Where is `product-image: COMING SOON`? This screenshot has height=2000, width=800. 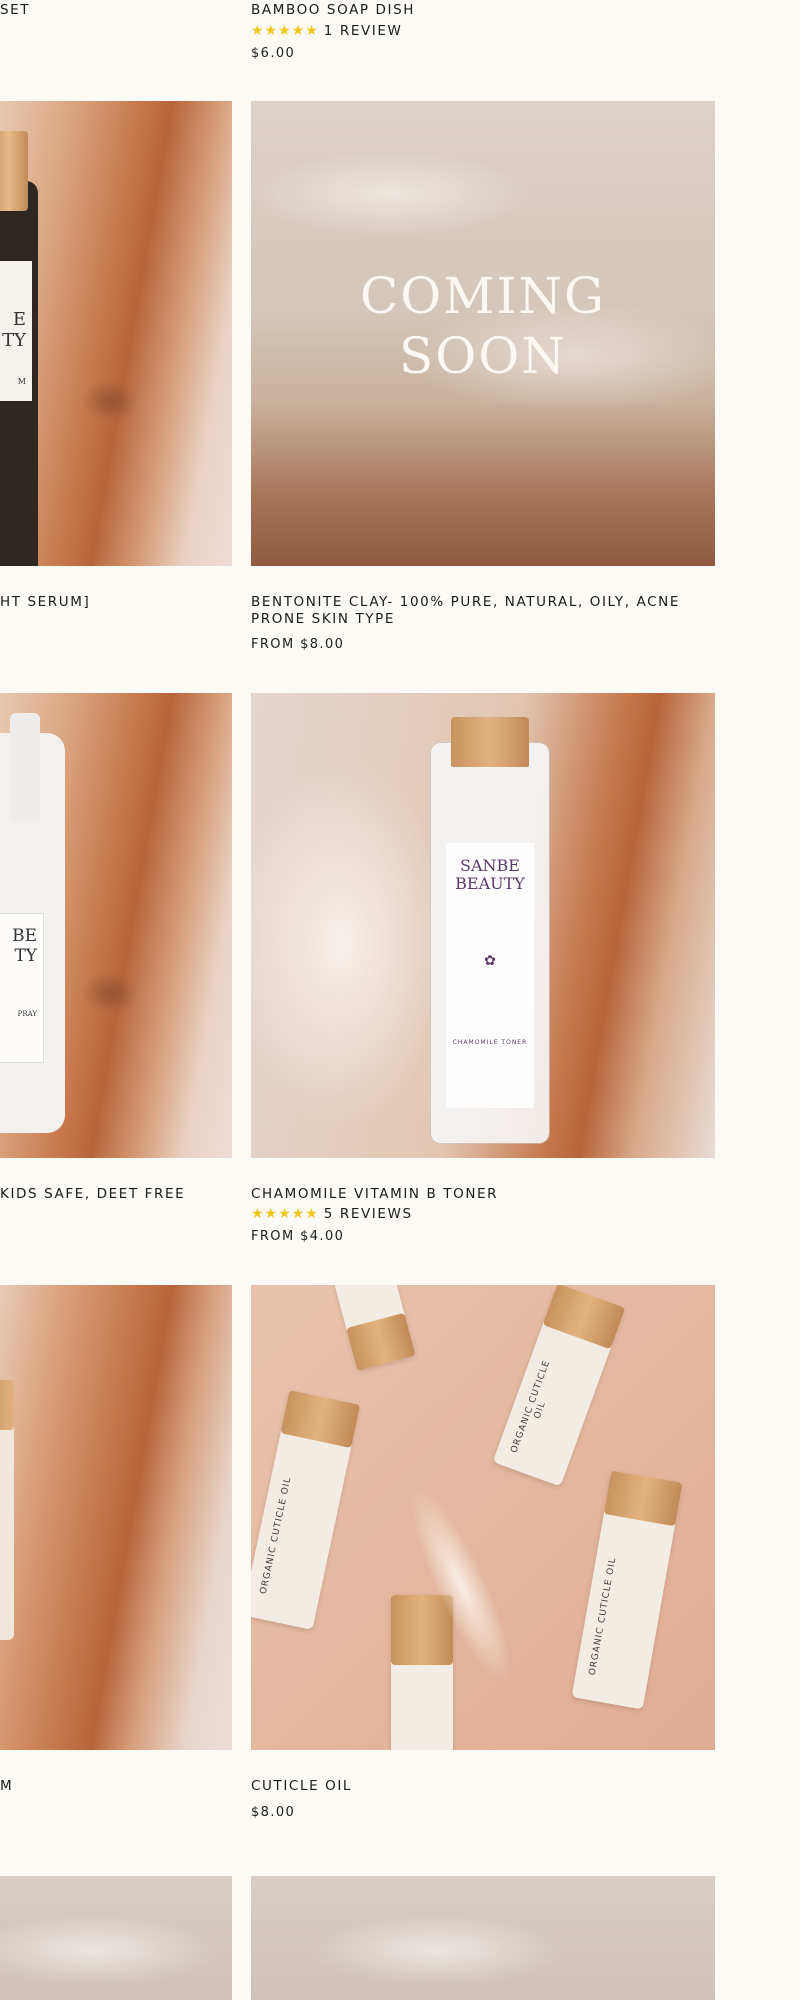 product-image: COMING SOON is located at coordinates (483, 333).